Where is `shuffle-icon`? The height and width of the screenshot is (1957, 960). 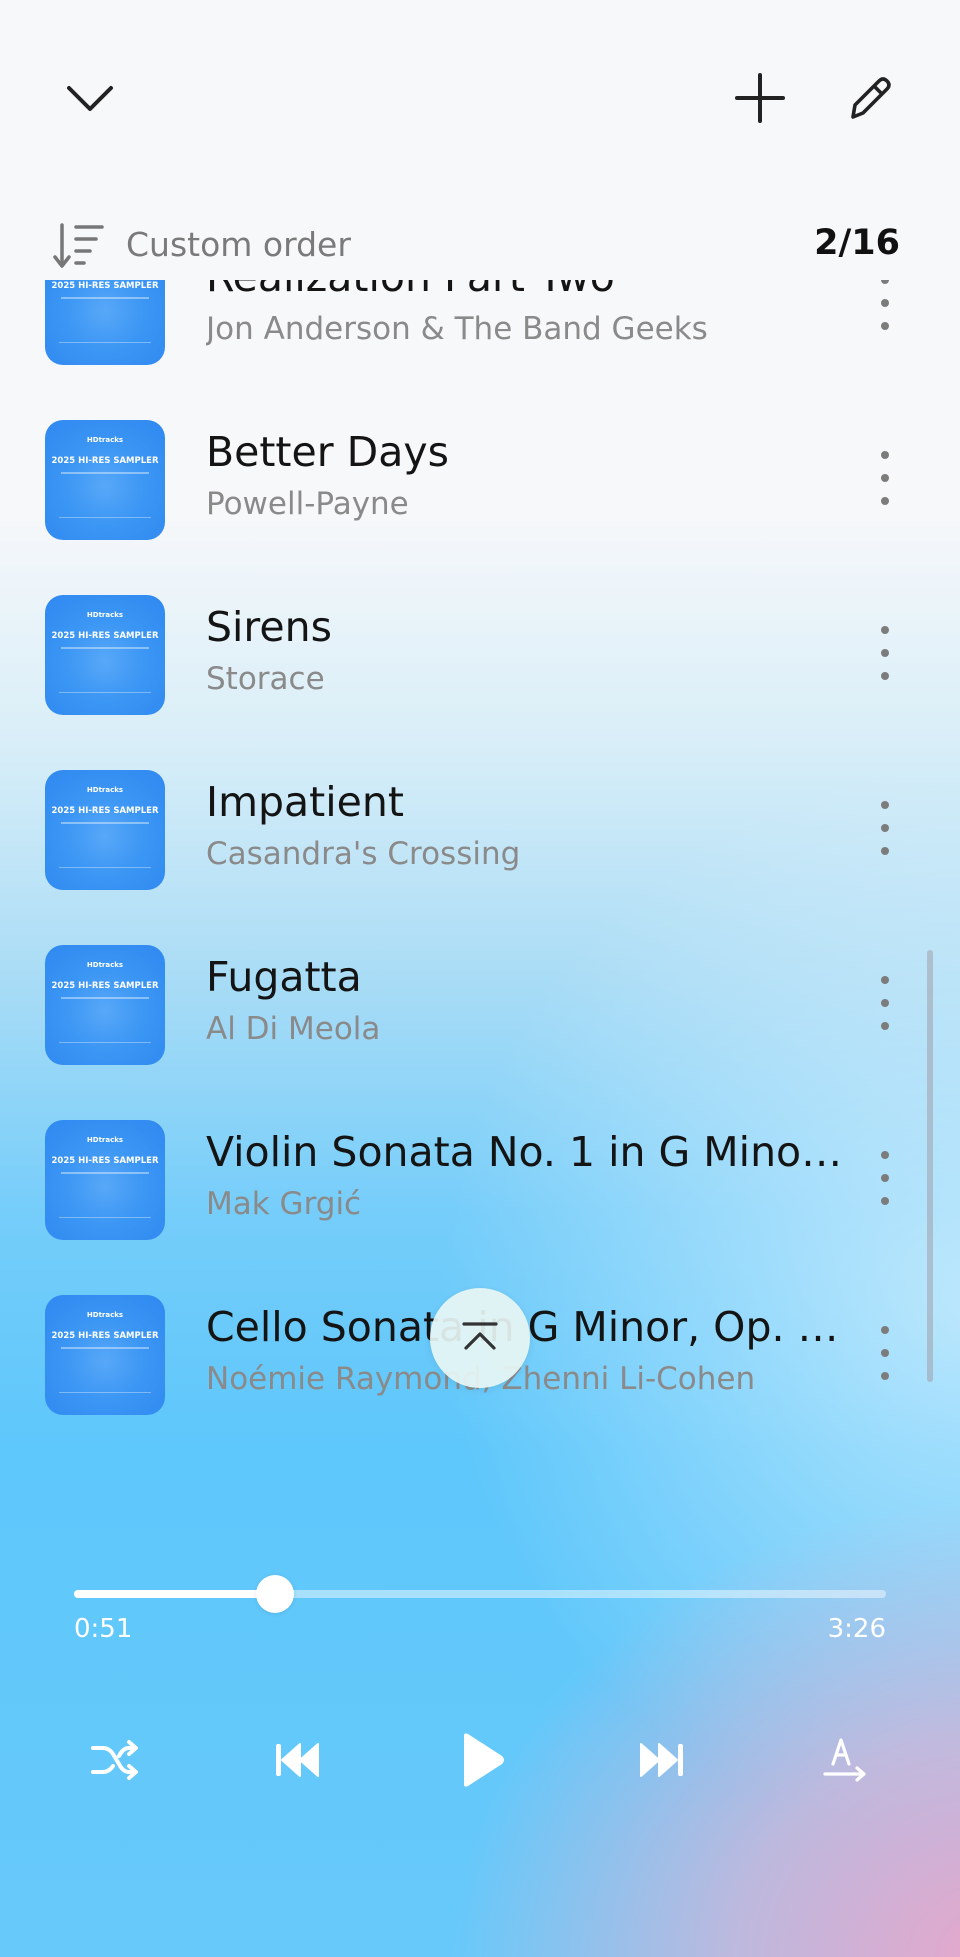
shuffle-icon is located at coordinates (114, 1760).